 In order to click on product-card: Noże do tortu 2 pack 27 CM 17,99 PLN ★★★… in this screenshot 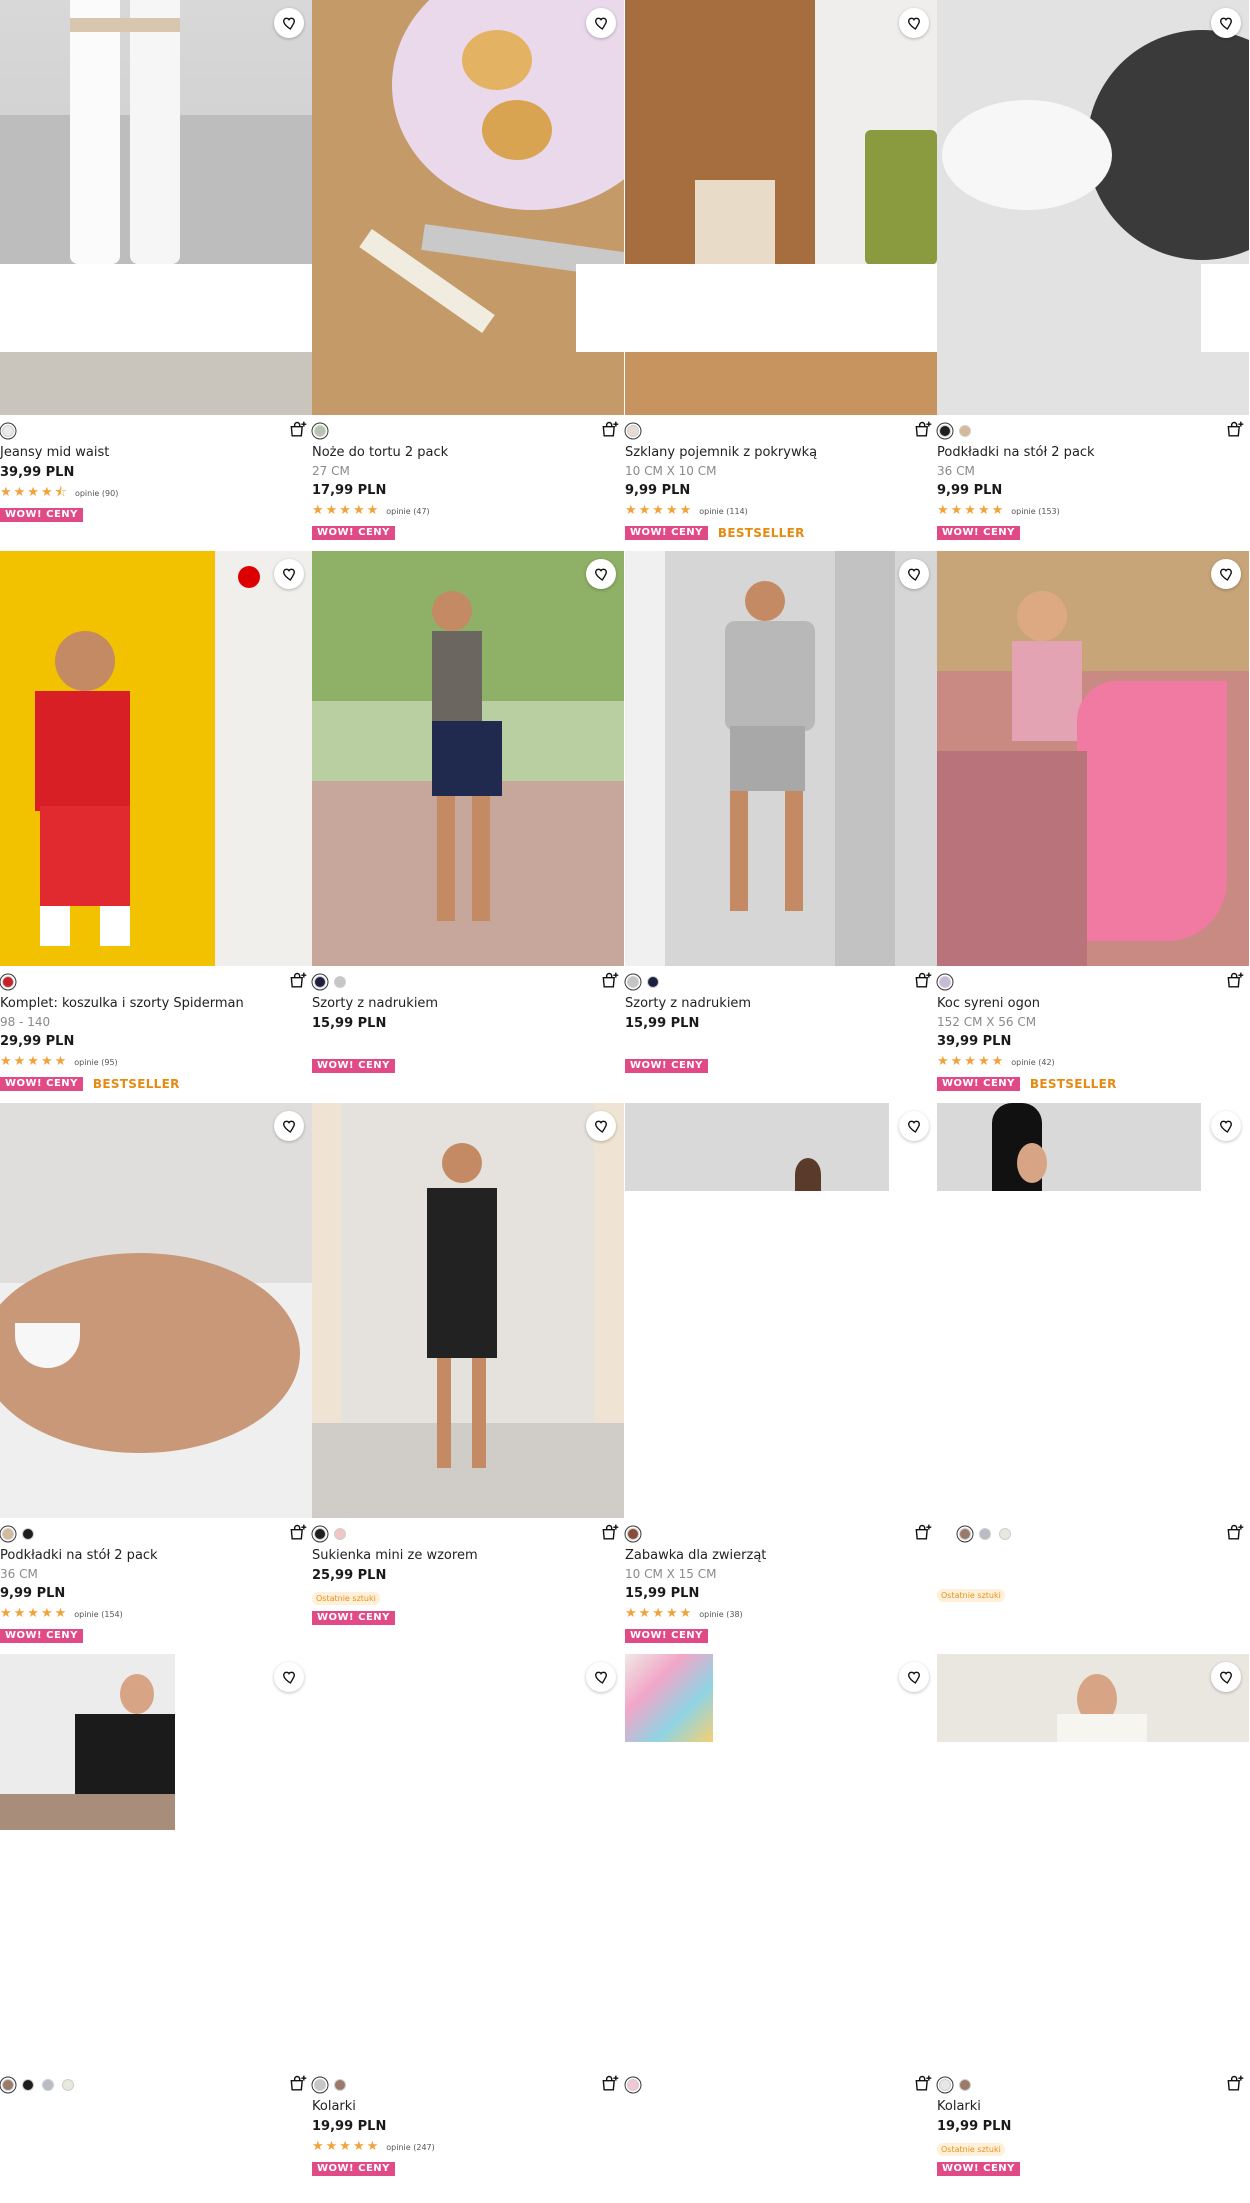, I will do `click(468, 275)`.